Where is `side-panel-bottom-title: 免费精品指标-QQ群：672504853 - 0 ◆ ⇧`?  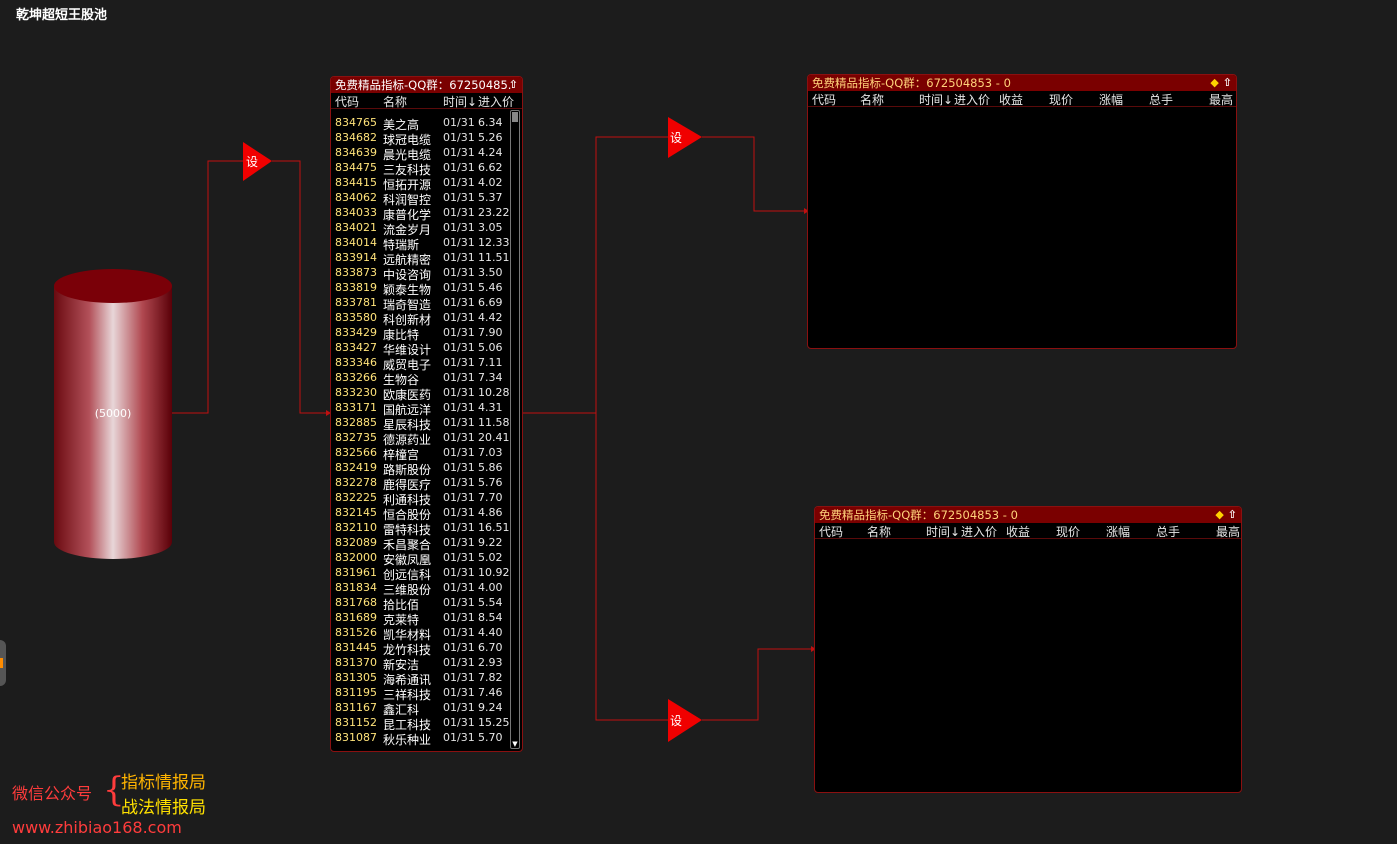 side-panel-bottom-title: 免费精品指标-QQ群：672504853 - 0 ◆ ⇧ is located at coordinates (1028, 515).